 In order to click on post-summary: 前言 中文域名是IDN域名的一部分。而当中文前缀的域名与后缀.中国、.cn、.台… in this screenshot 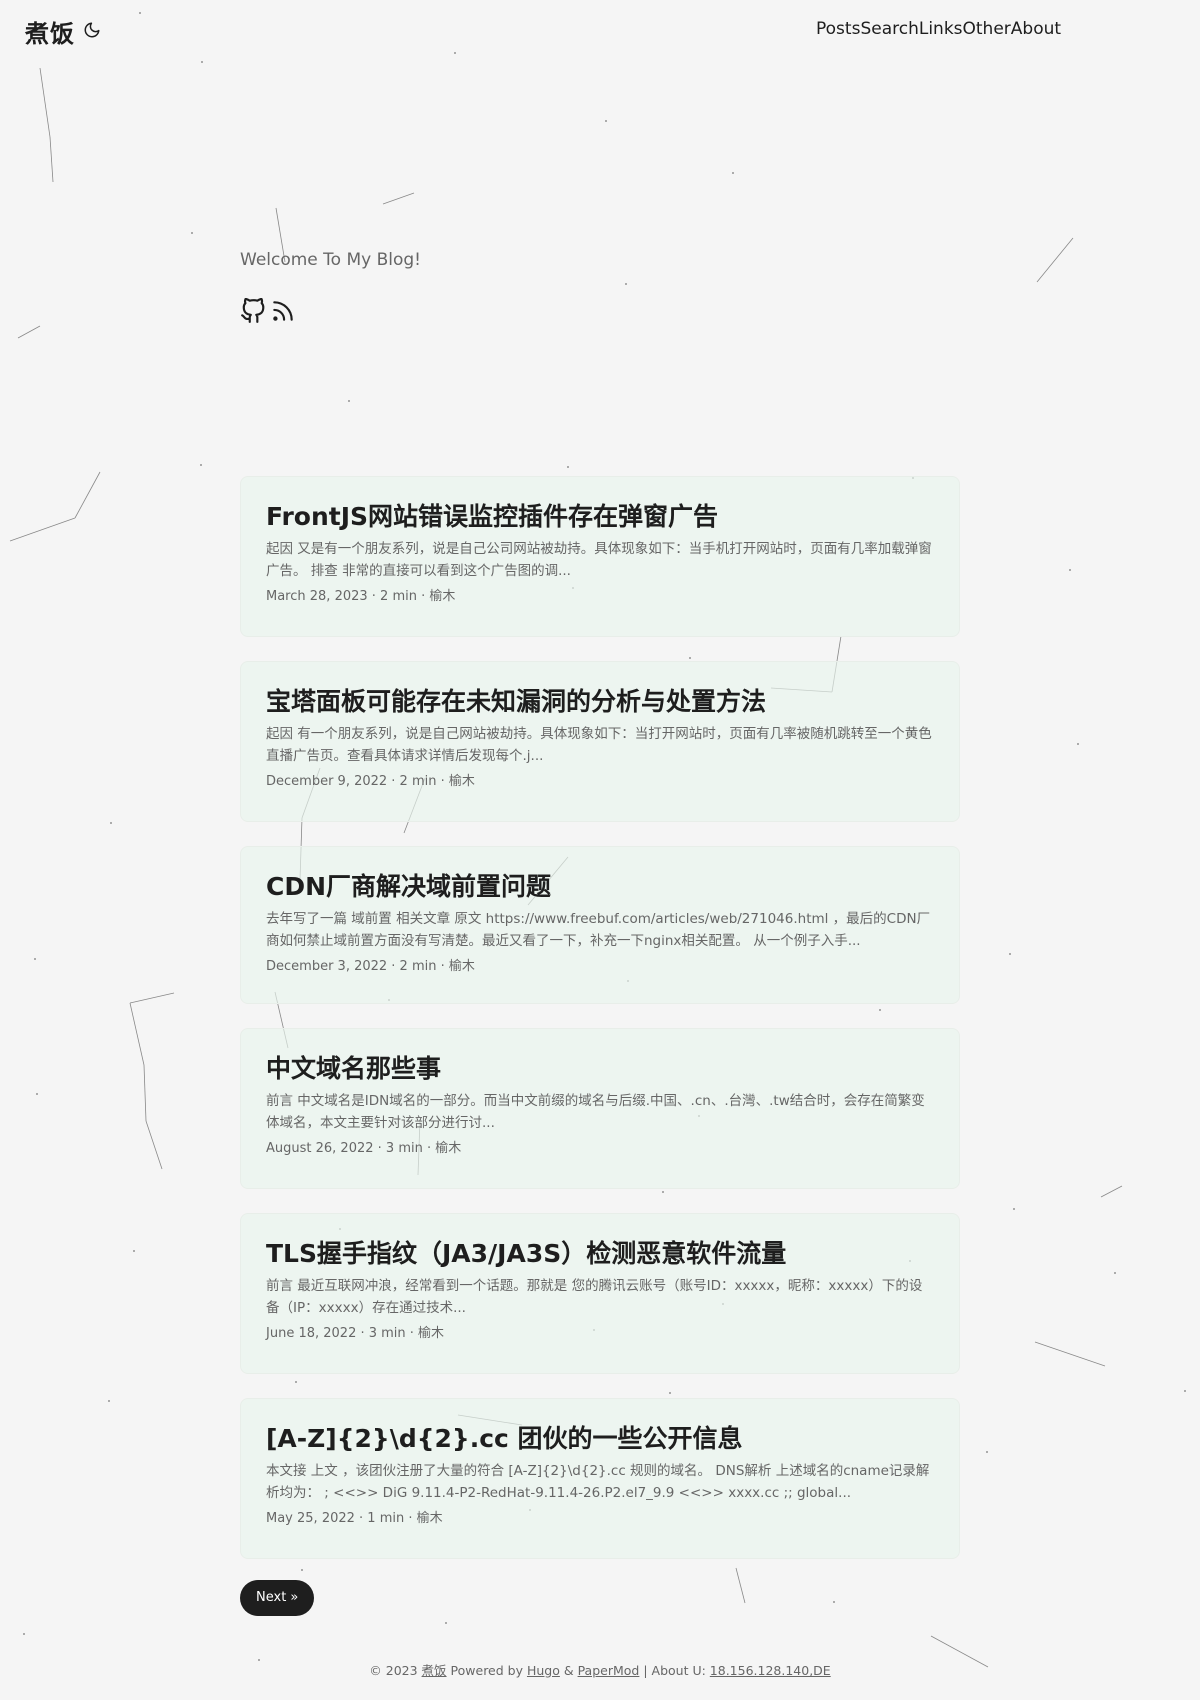, I will do `click(595, 1112)`.